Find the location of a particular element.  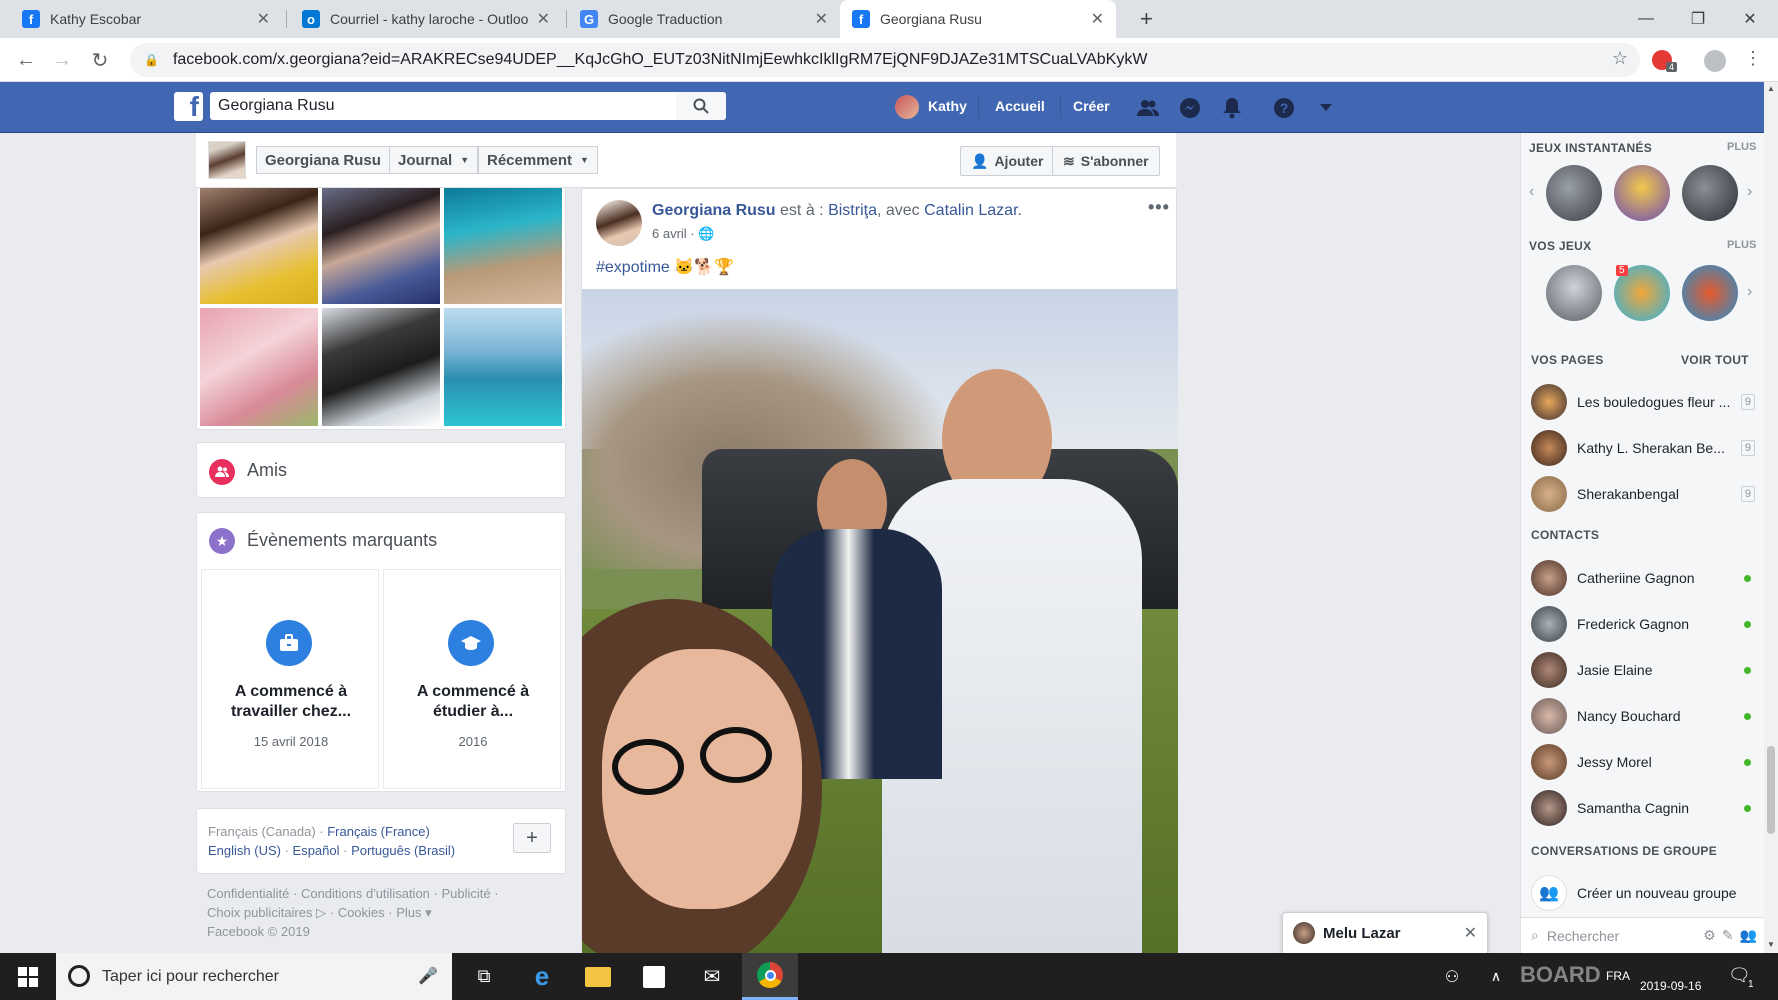

profile-link: Kathy is located at coordinates (947, 106).